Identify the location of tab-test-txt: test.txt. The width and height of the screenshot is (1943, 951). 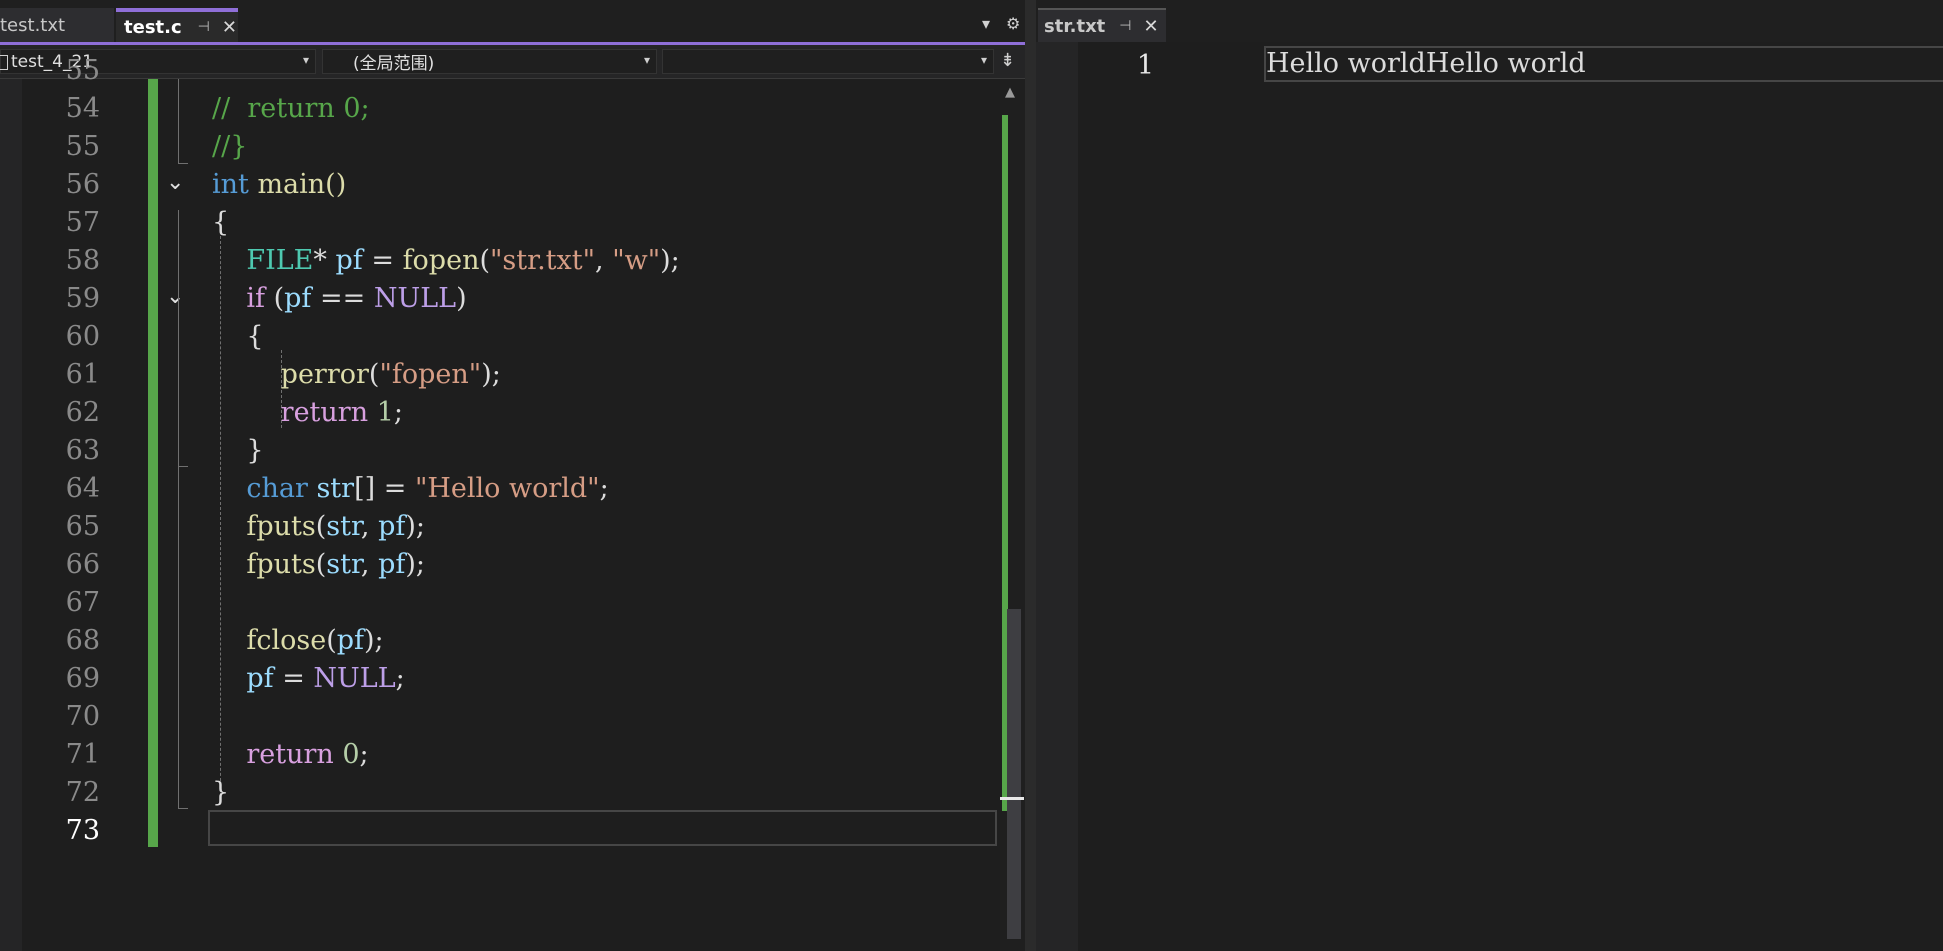
(57, 25).